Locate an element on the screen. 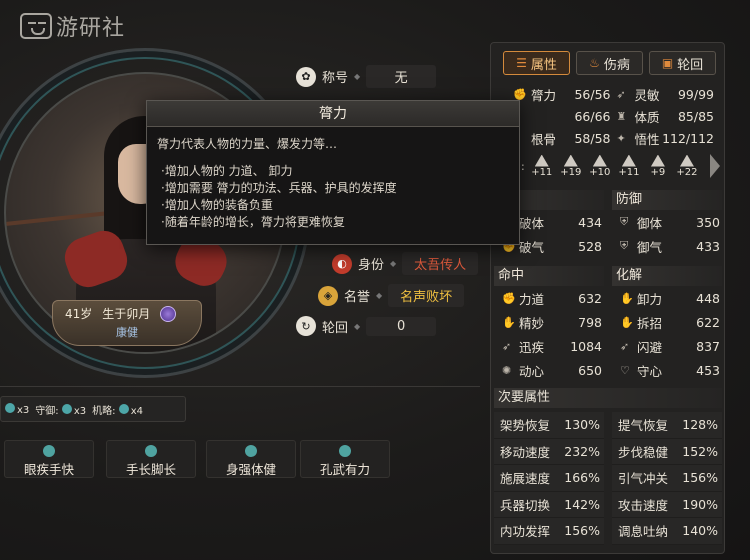 The image size is (750, 560). samsara-icon: ▣ is located at coordinates (667, 63).